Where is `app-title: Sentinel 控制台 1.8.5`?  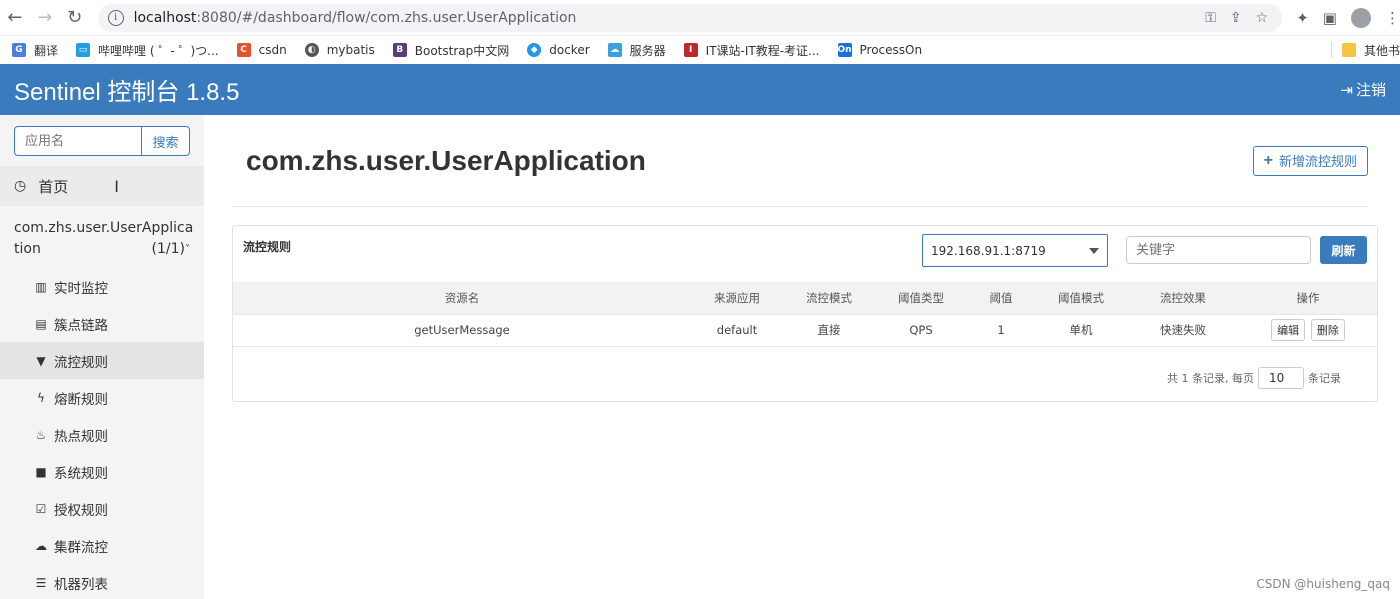 app-title: Sentinel 控制台 1.8.5 is located at coordinates (127, 92).